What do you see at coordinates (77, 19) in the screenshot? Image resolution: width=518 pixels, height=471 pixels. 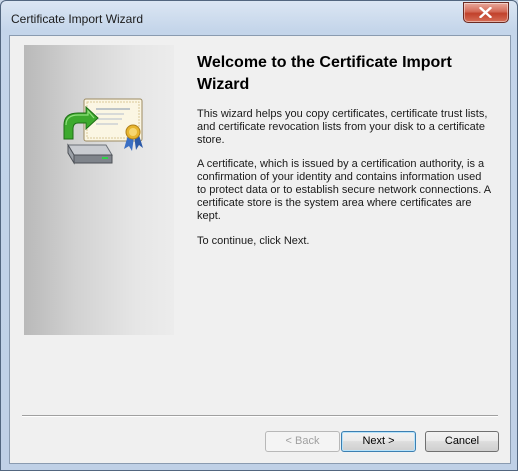 I see `window-title: Certificate Import Wizard` at bounding box center [77, 19].